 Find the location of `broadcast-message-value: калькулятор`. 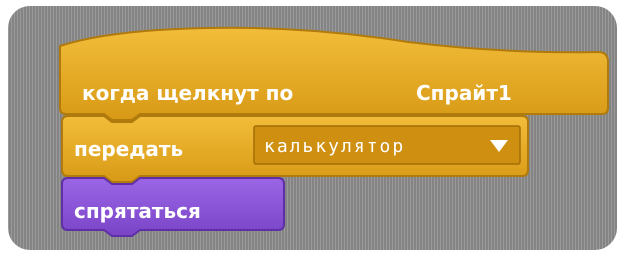

broadcast-message-value: калькулятор is located at coordinates (334, 146).